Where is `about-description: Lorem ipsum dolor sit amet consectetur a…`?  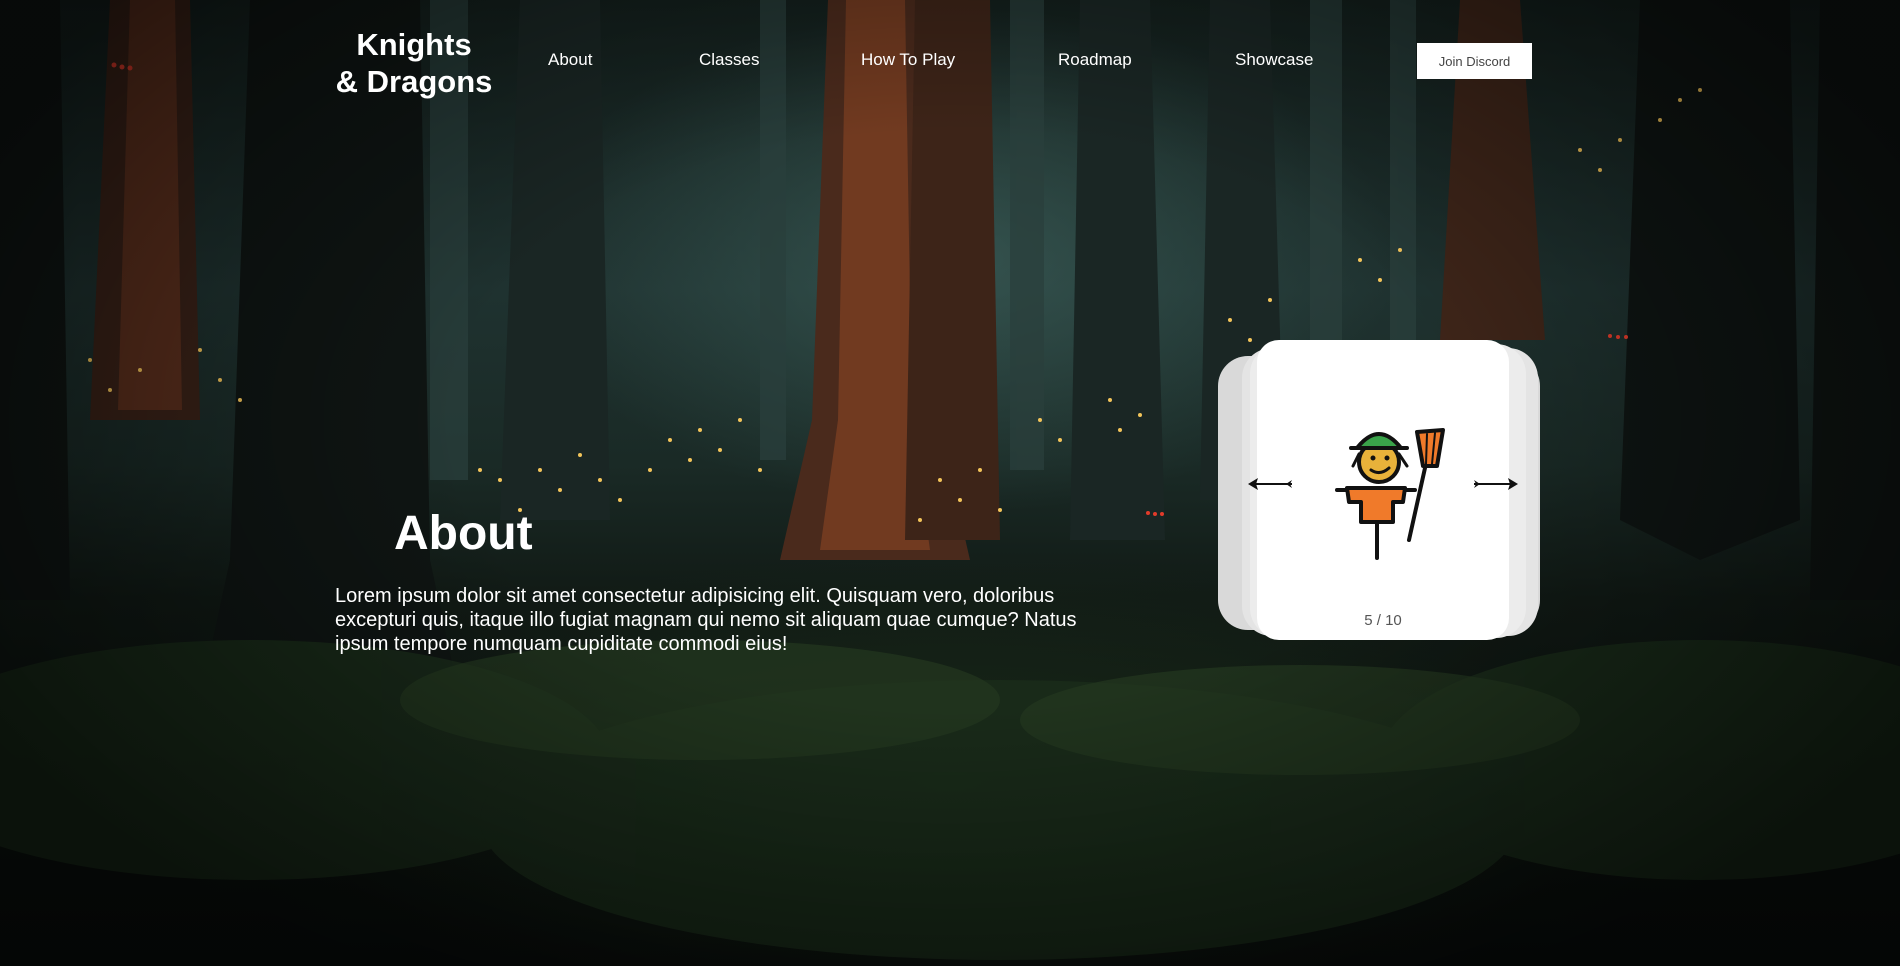
about-description: Lorem ipsum dolor sit amet consectetur a… is located at coordinates (706, 620).